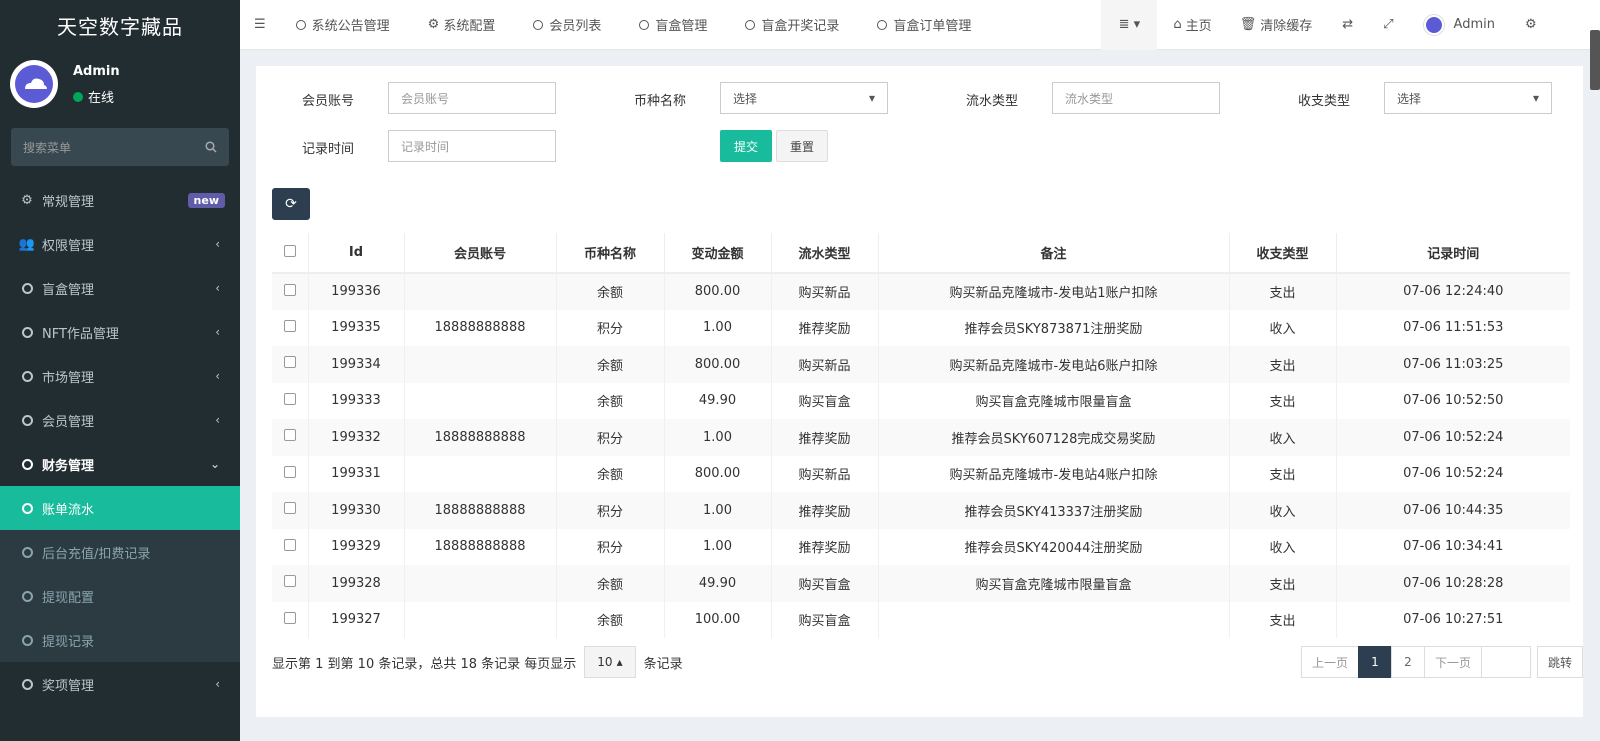  Describe the element at coordinates (745, 98) in the screenshot. I see `currency-value: 选择` at that location.